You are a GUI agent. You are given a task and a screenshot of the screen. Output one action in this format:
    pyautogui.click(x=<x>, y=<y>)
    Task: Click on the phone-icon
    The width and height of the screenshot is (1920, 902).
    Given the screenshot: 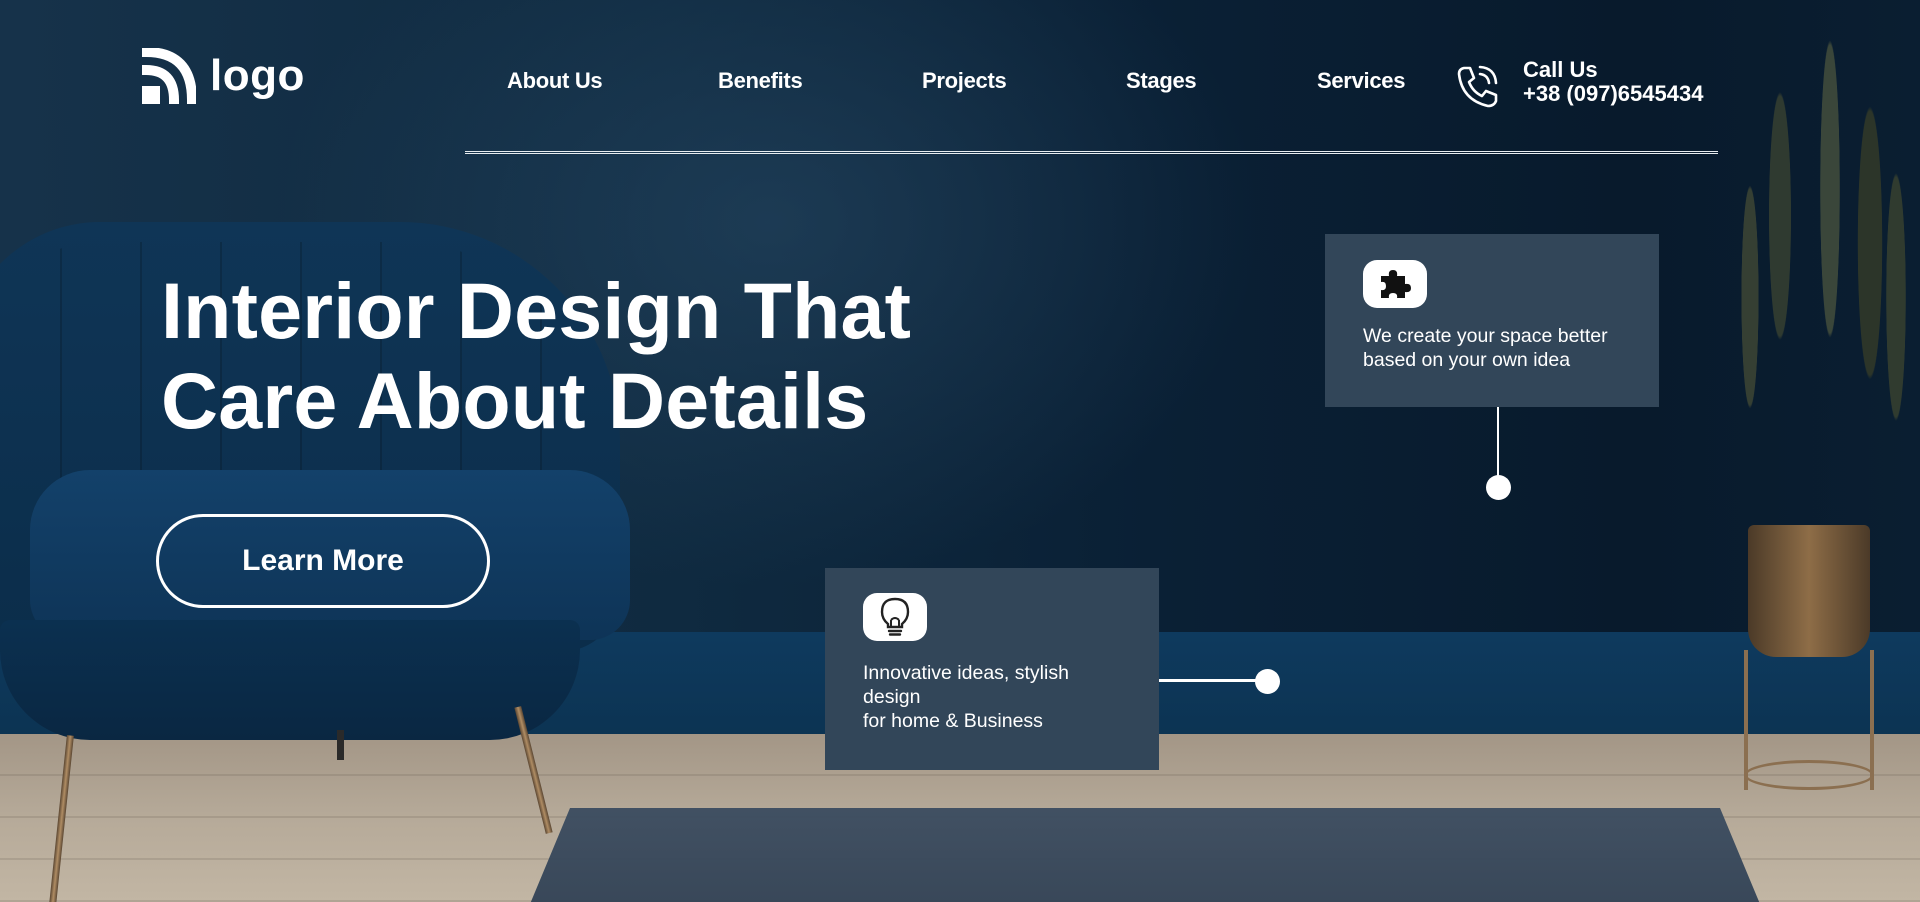 What is the action you would take?
    pyautogui.click(x=1477, y=86)
    